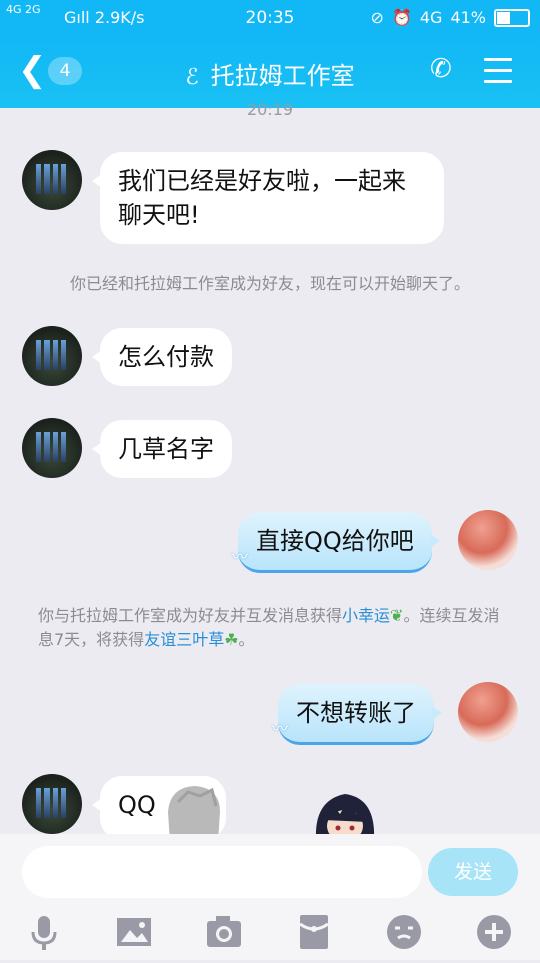 This screenshot has width=540, height=963. I want to click on message-bubble-incoming: 几草名字, so click(162, 449).